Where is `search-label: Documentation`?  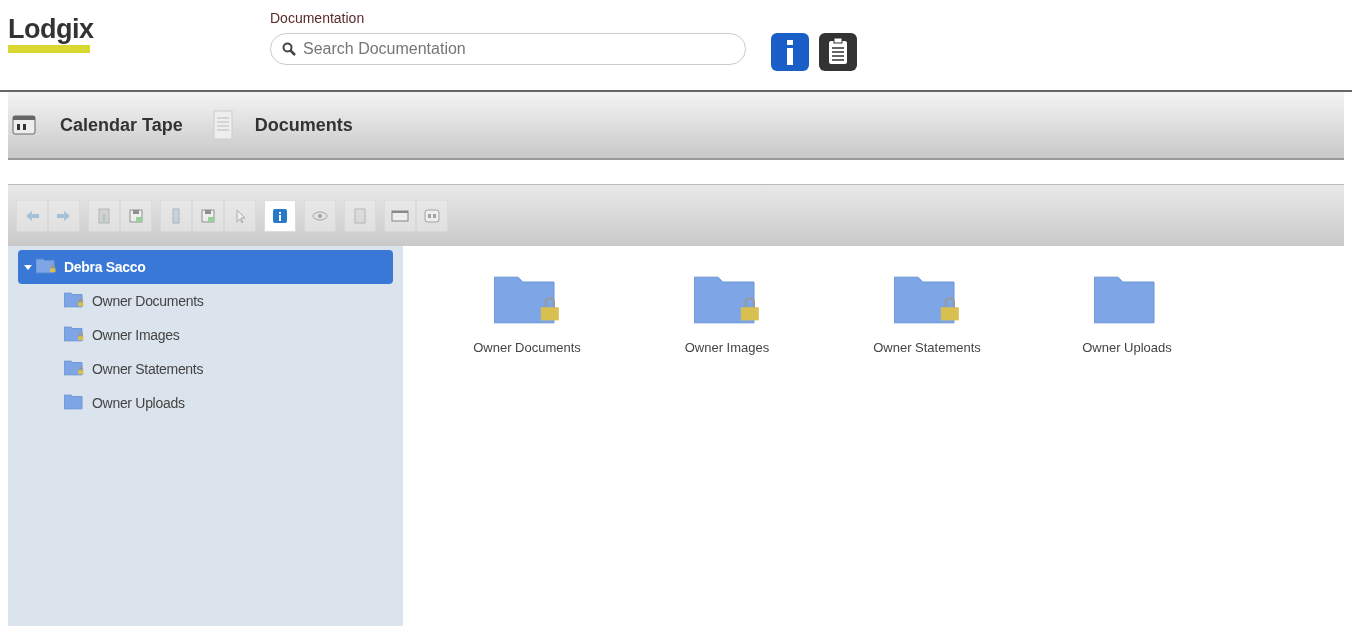
search-label: Documentation is located at coordinates (318, 18).